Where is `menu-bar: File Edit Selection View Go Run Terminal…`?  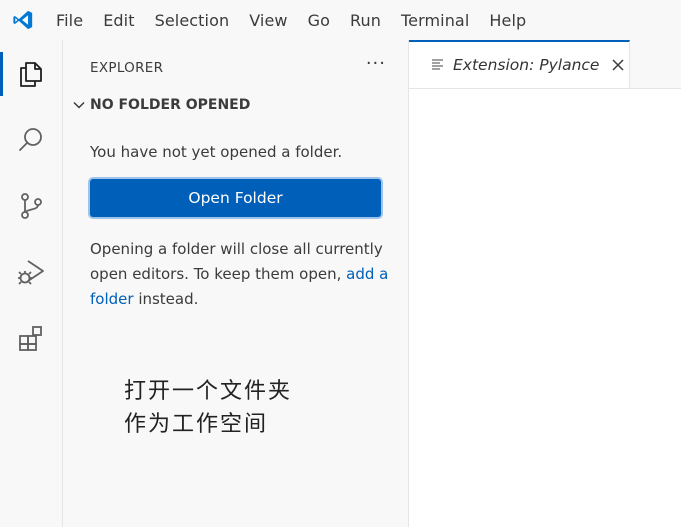 menu-bar: File Edit Selection View Go Run Terminal… is located at coordinates (340, 20).